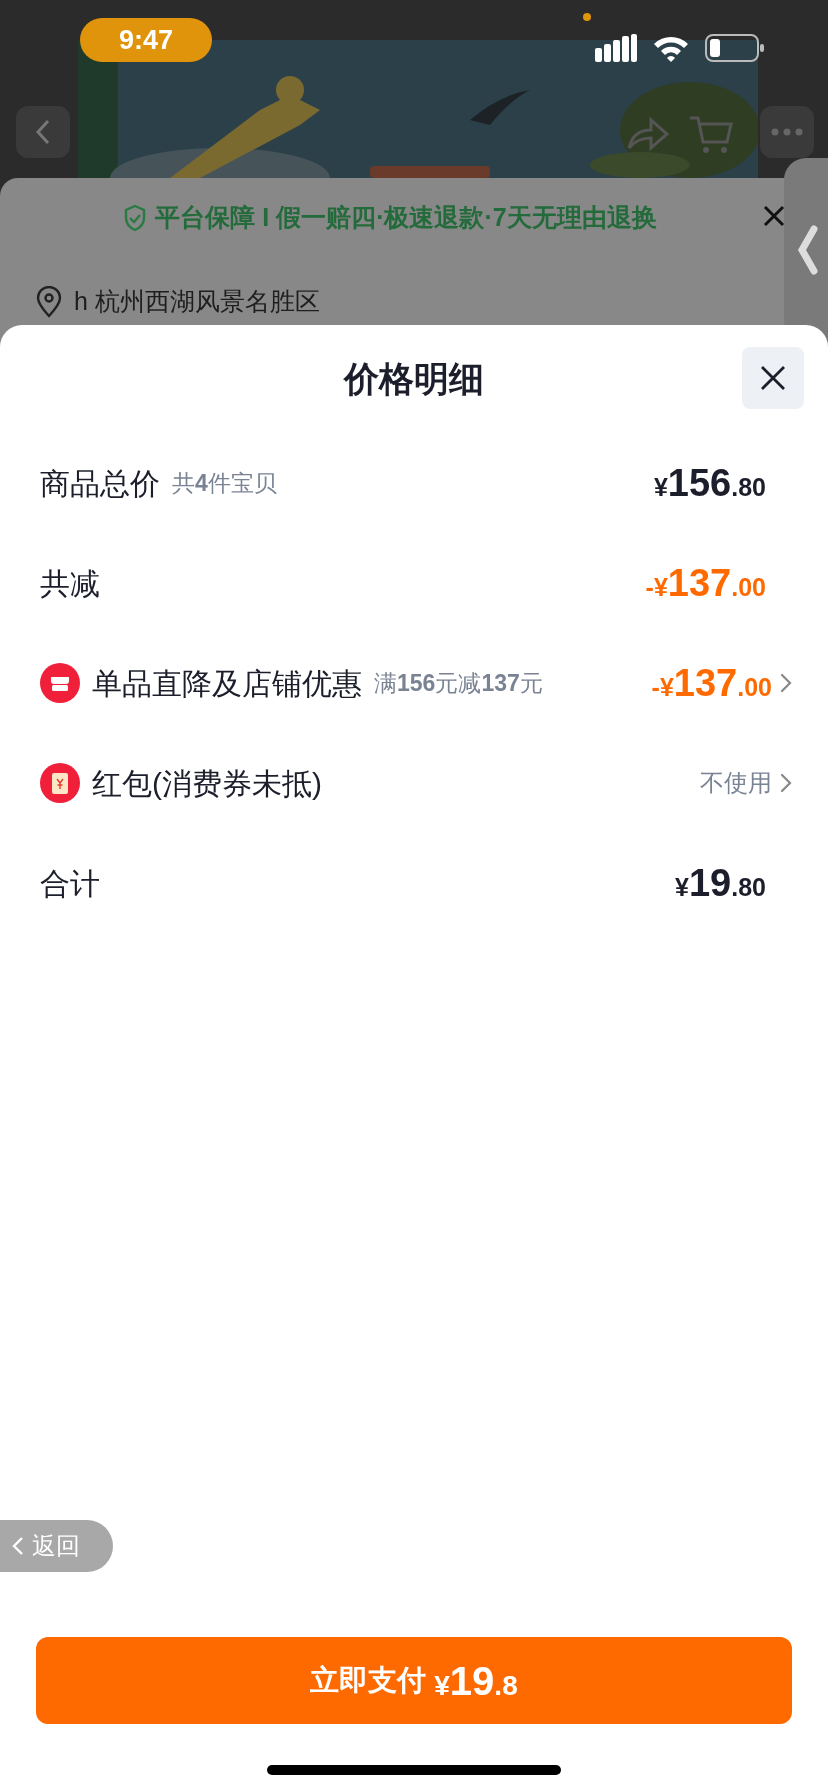  I want to click on envelope-icon, so click(60, 783).